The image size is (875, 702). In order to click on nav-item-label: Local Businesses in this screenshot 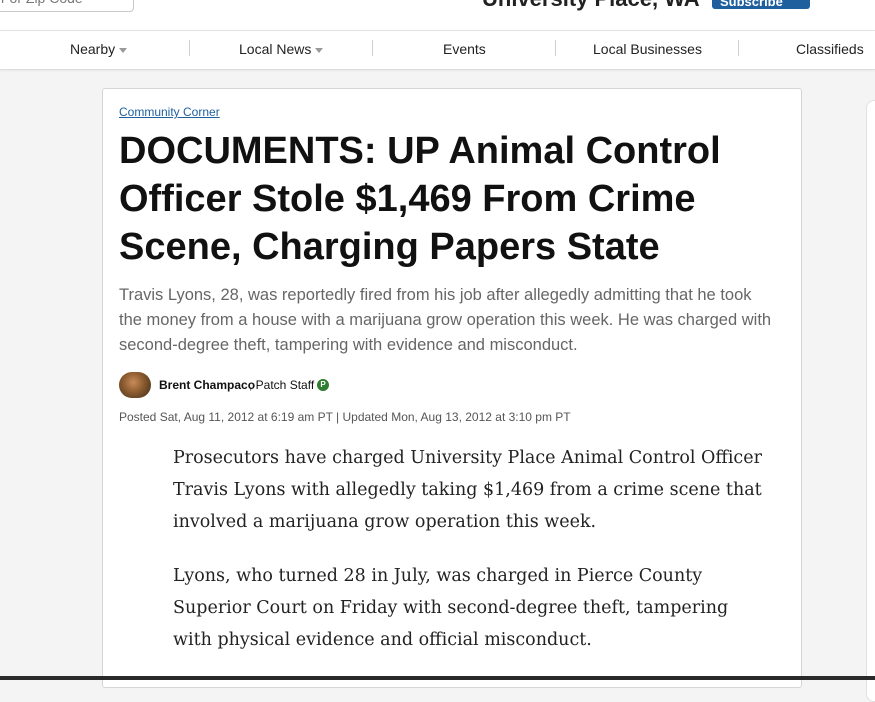, I will do `click(647, 49)`.